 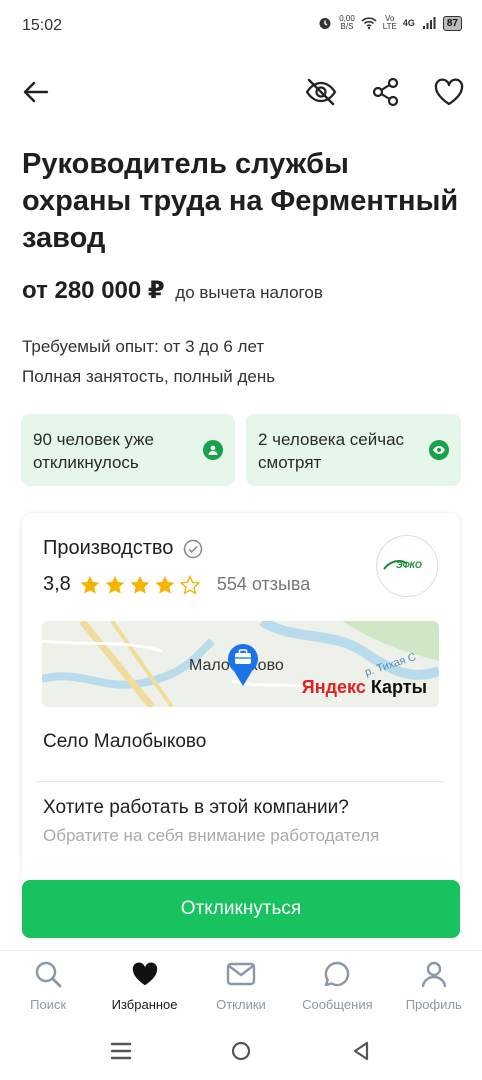 I want to click on watching-card: 2 человека сейчас смотрят, so click(x=353, y=450).